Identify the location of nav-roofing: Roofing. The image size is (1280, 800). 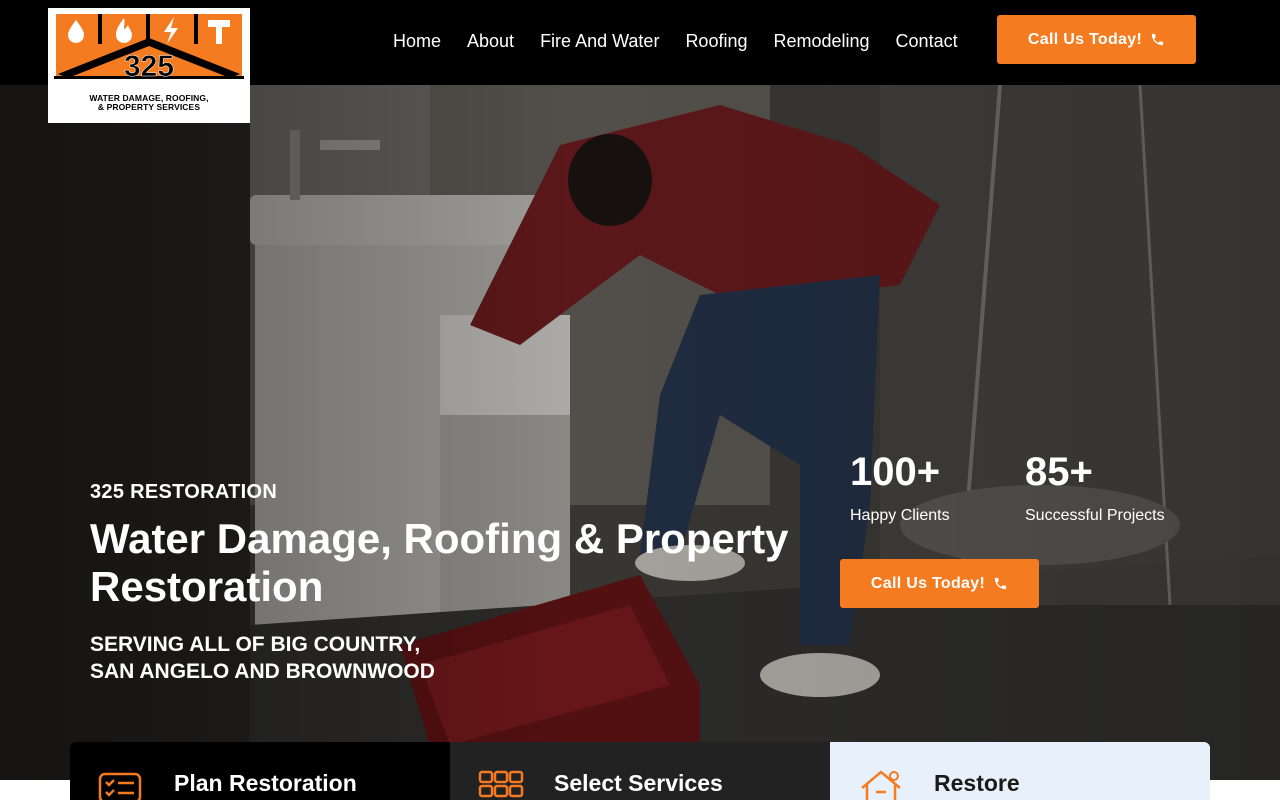
(716, 41).